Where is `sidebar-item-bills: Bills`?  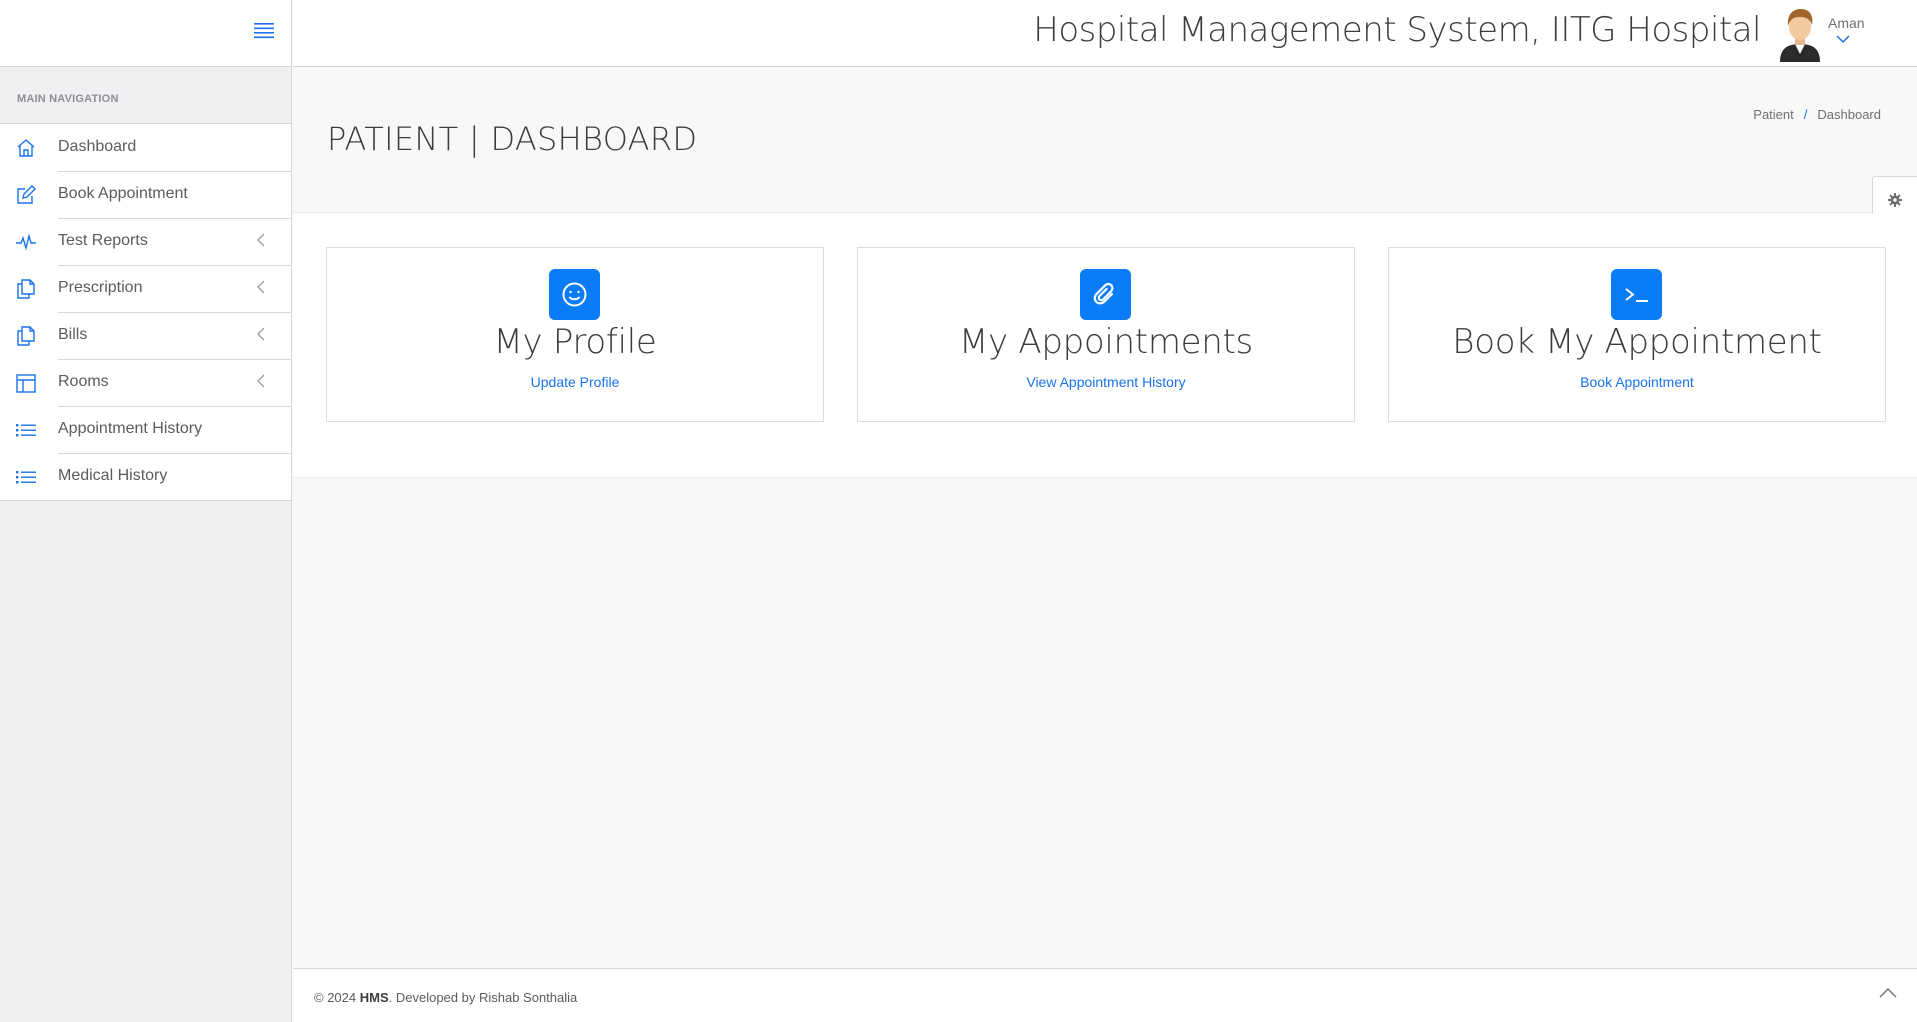 sidebar-item-bills: Bills is located at coordinates (145, 335).